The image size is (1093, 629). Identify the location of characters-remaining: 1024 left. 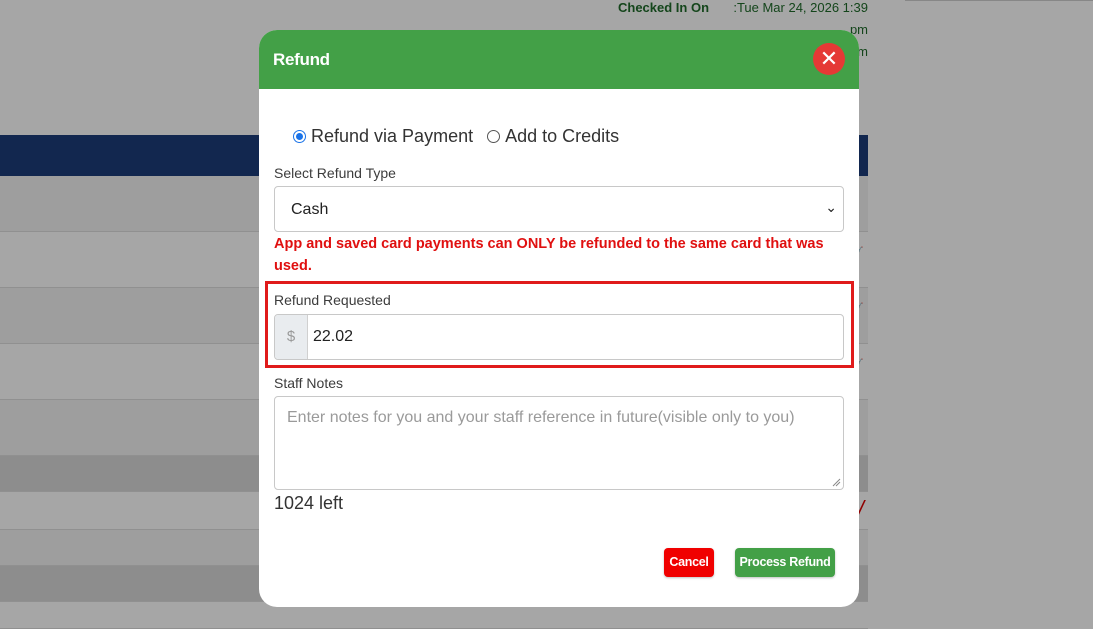
(309, 503).